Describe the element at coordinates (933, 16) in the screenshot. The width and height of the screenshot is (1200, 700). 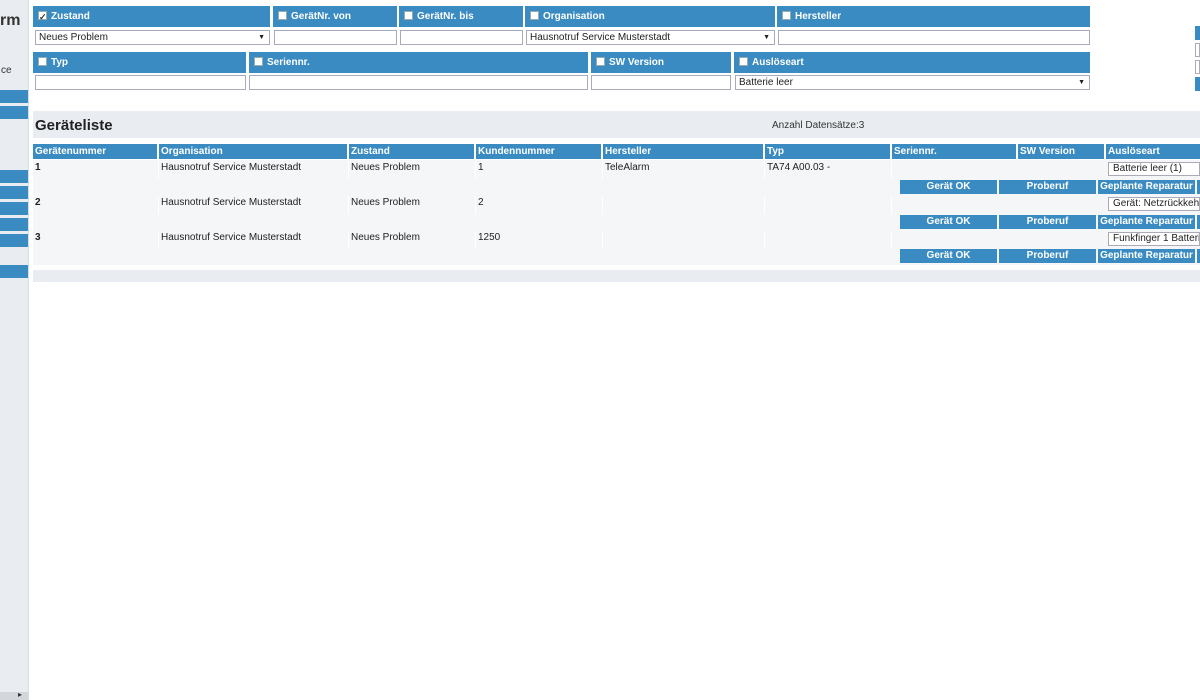
I see `filter-header-hersteller: Hersteller` at that location.